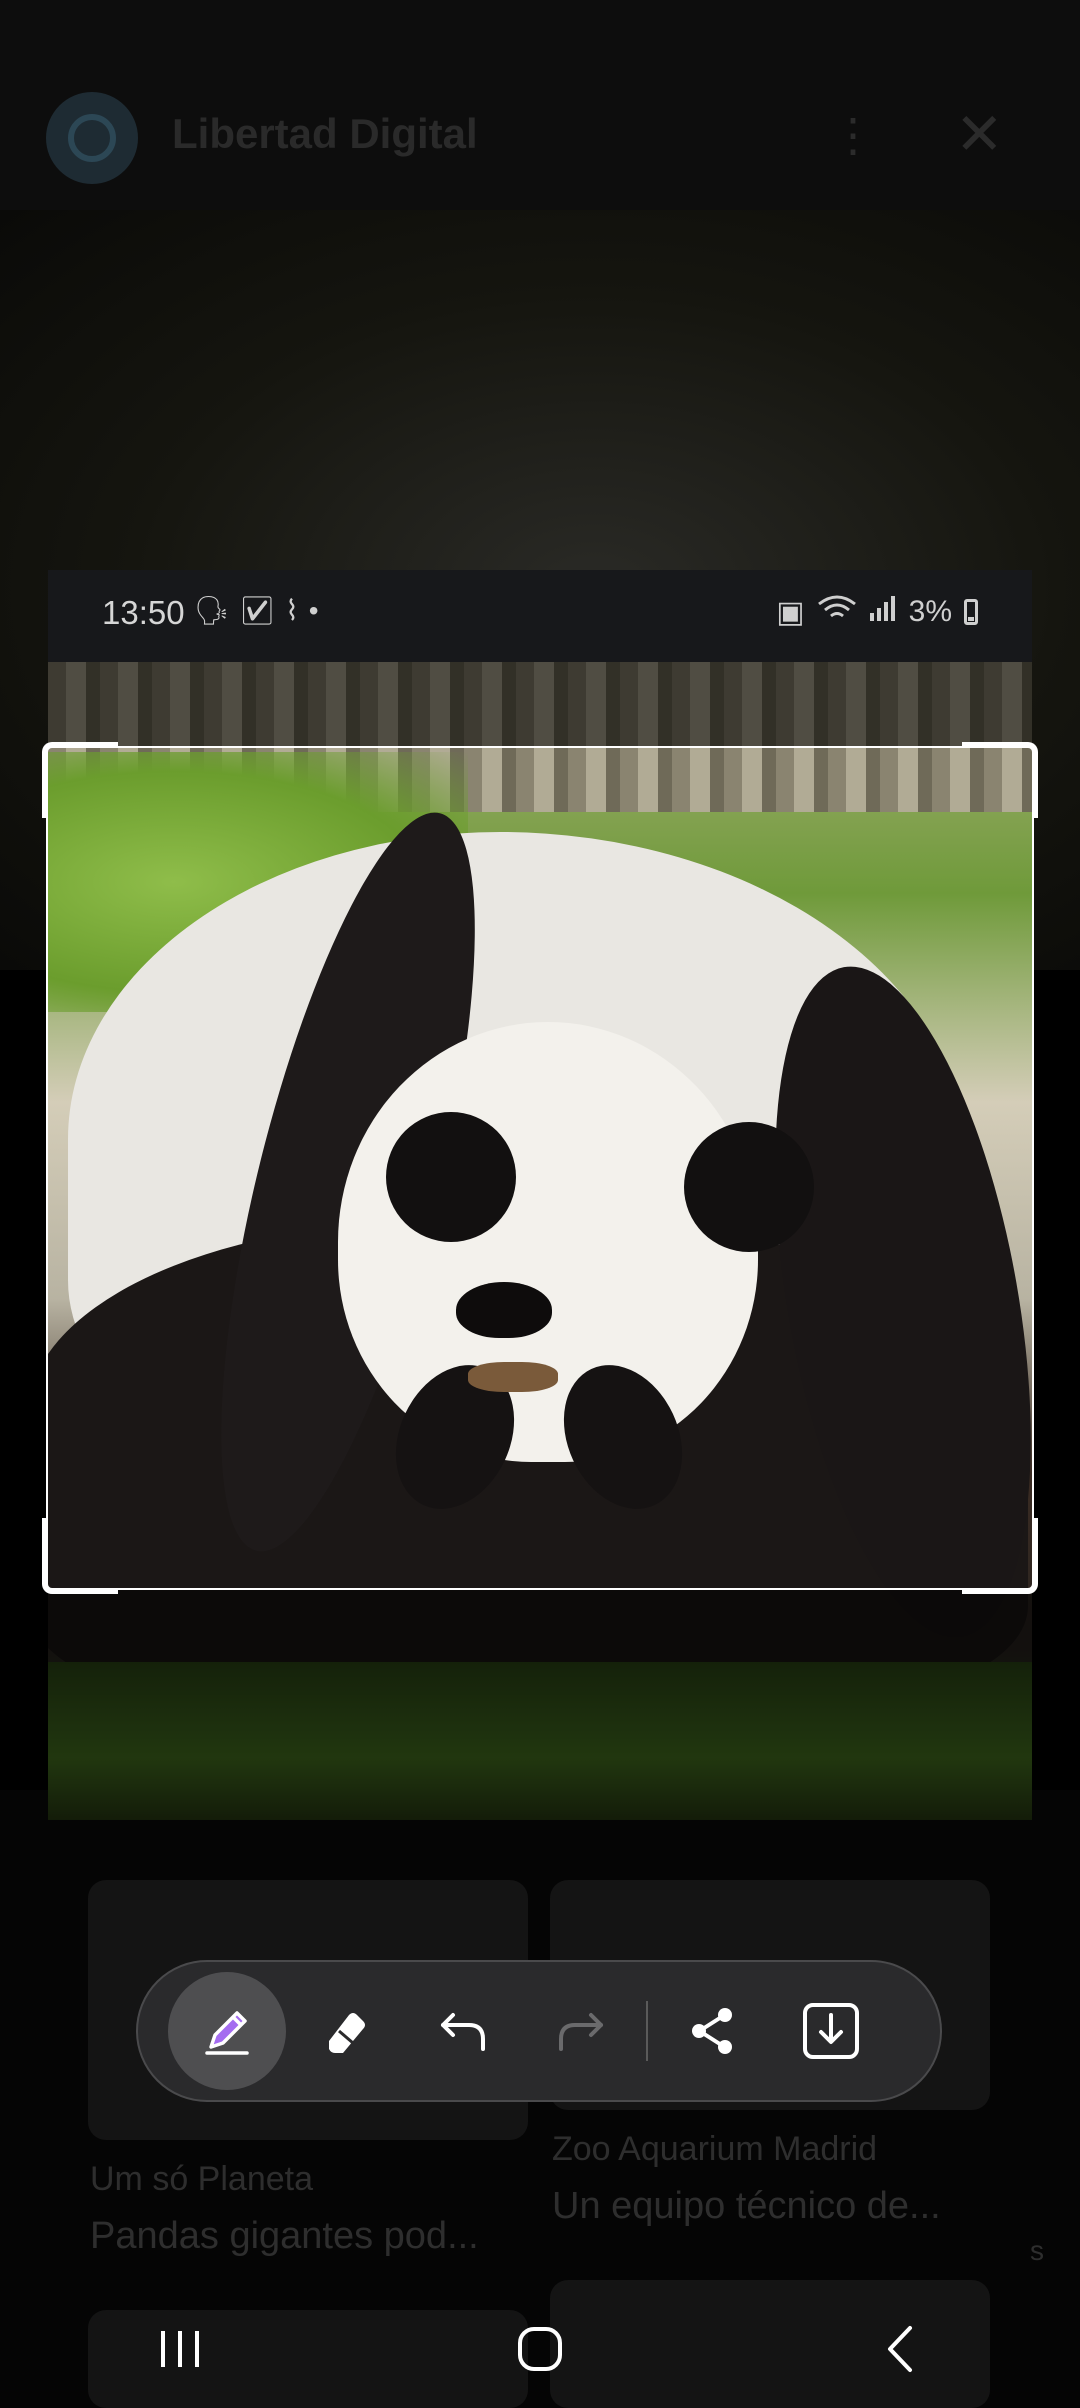 The width and height of the screenshot is (1080, 2408). What do you see at coordinates (80, 780) in the screenshot?
I see `crop-handle-top-left` at bounding box center [80, 780].